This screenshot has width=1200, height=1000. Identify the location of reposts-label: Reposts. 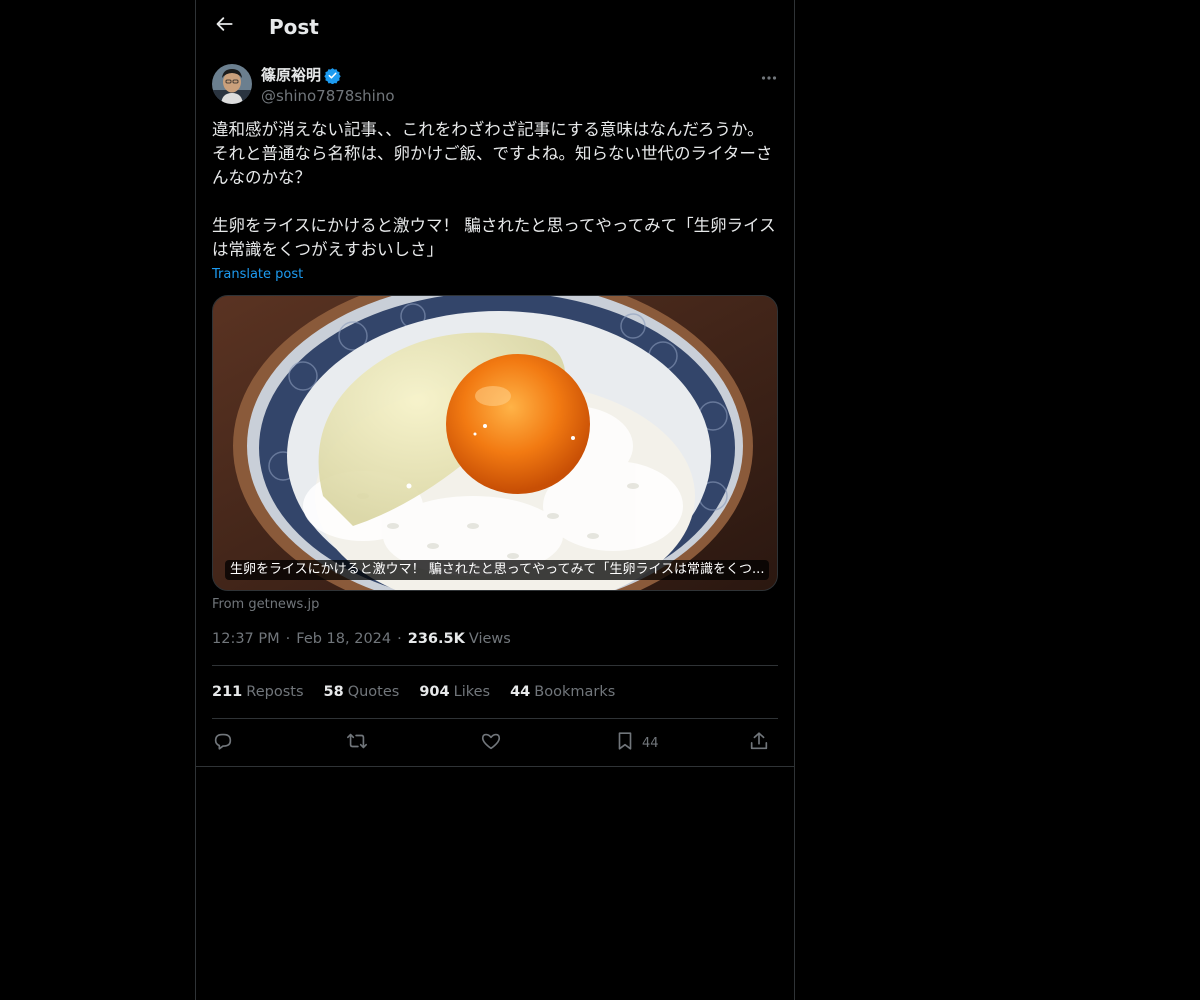
(275, 692).